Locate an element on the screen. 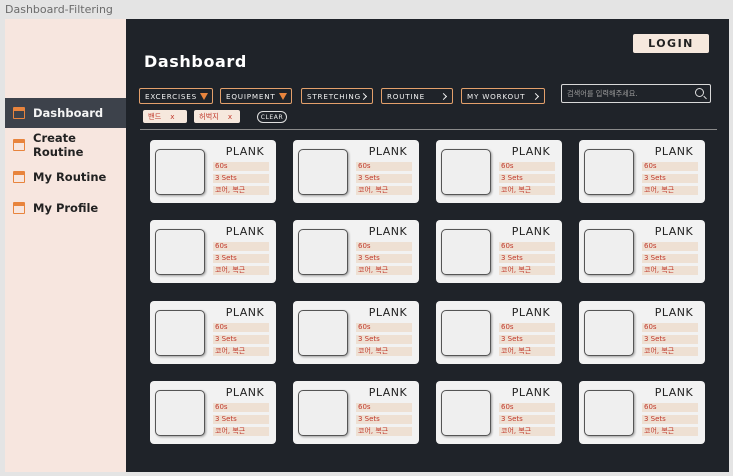 This screenshot has height=476, width=733. chip-label: 밴드 is located at coordinates (155, 116).